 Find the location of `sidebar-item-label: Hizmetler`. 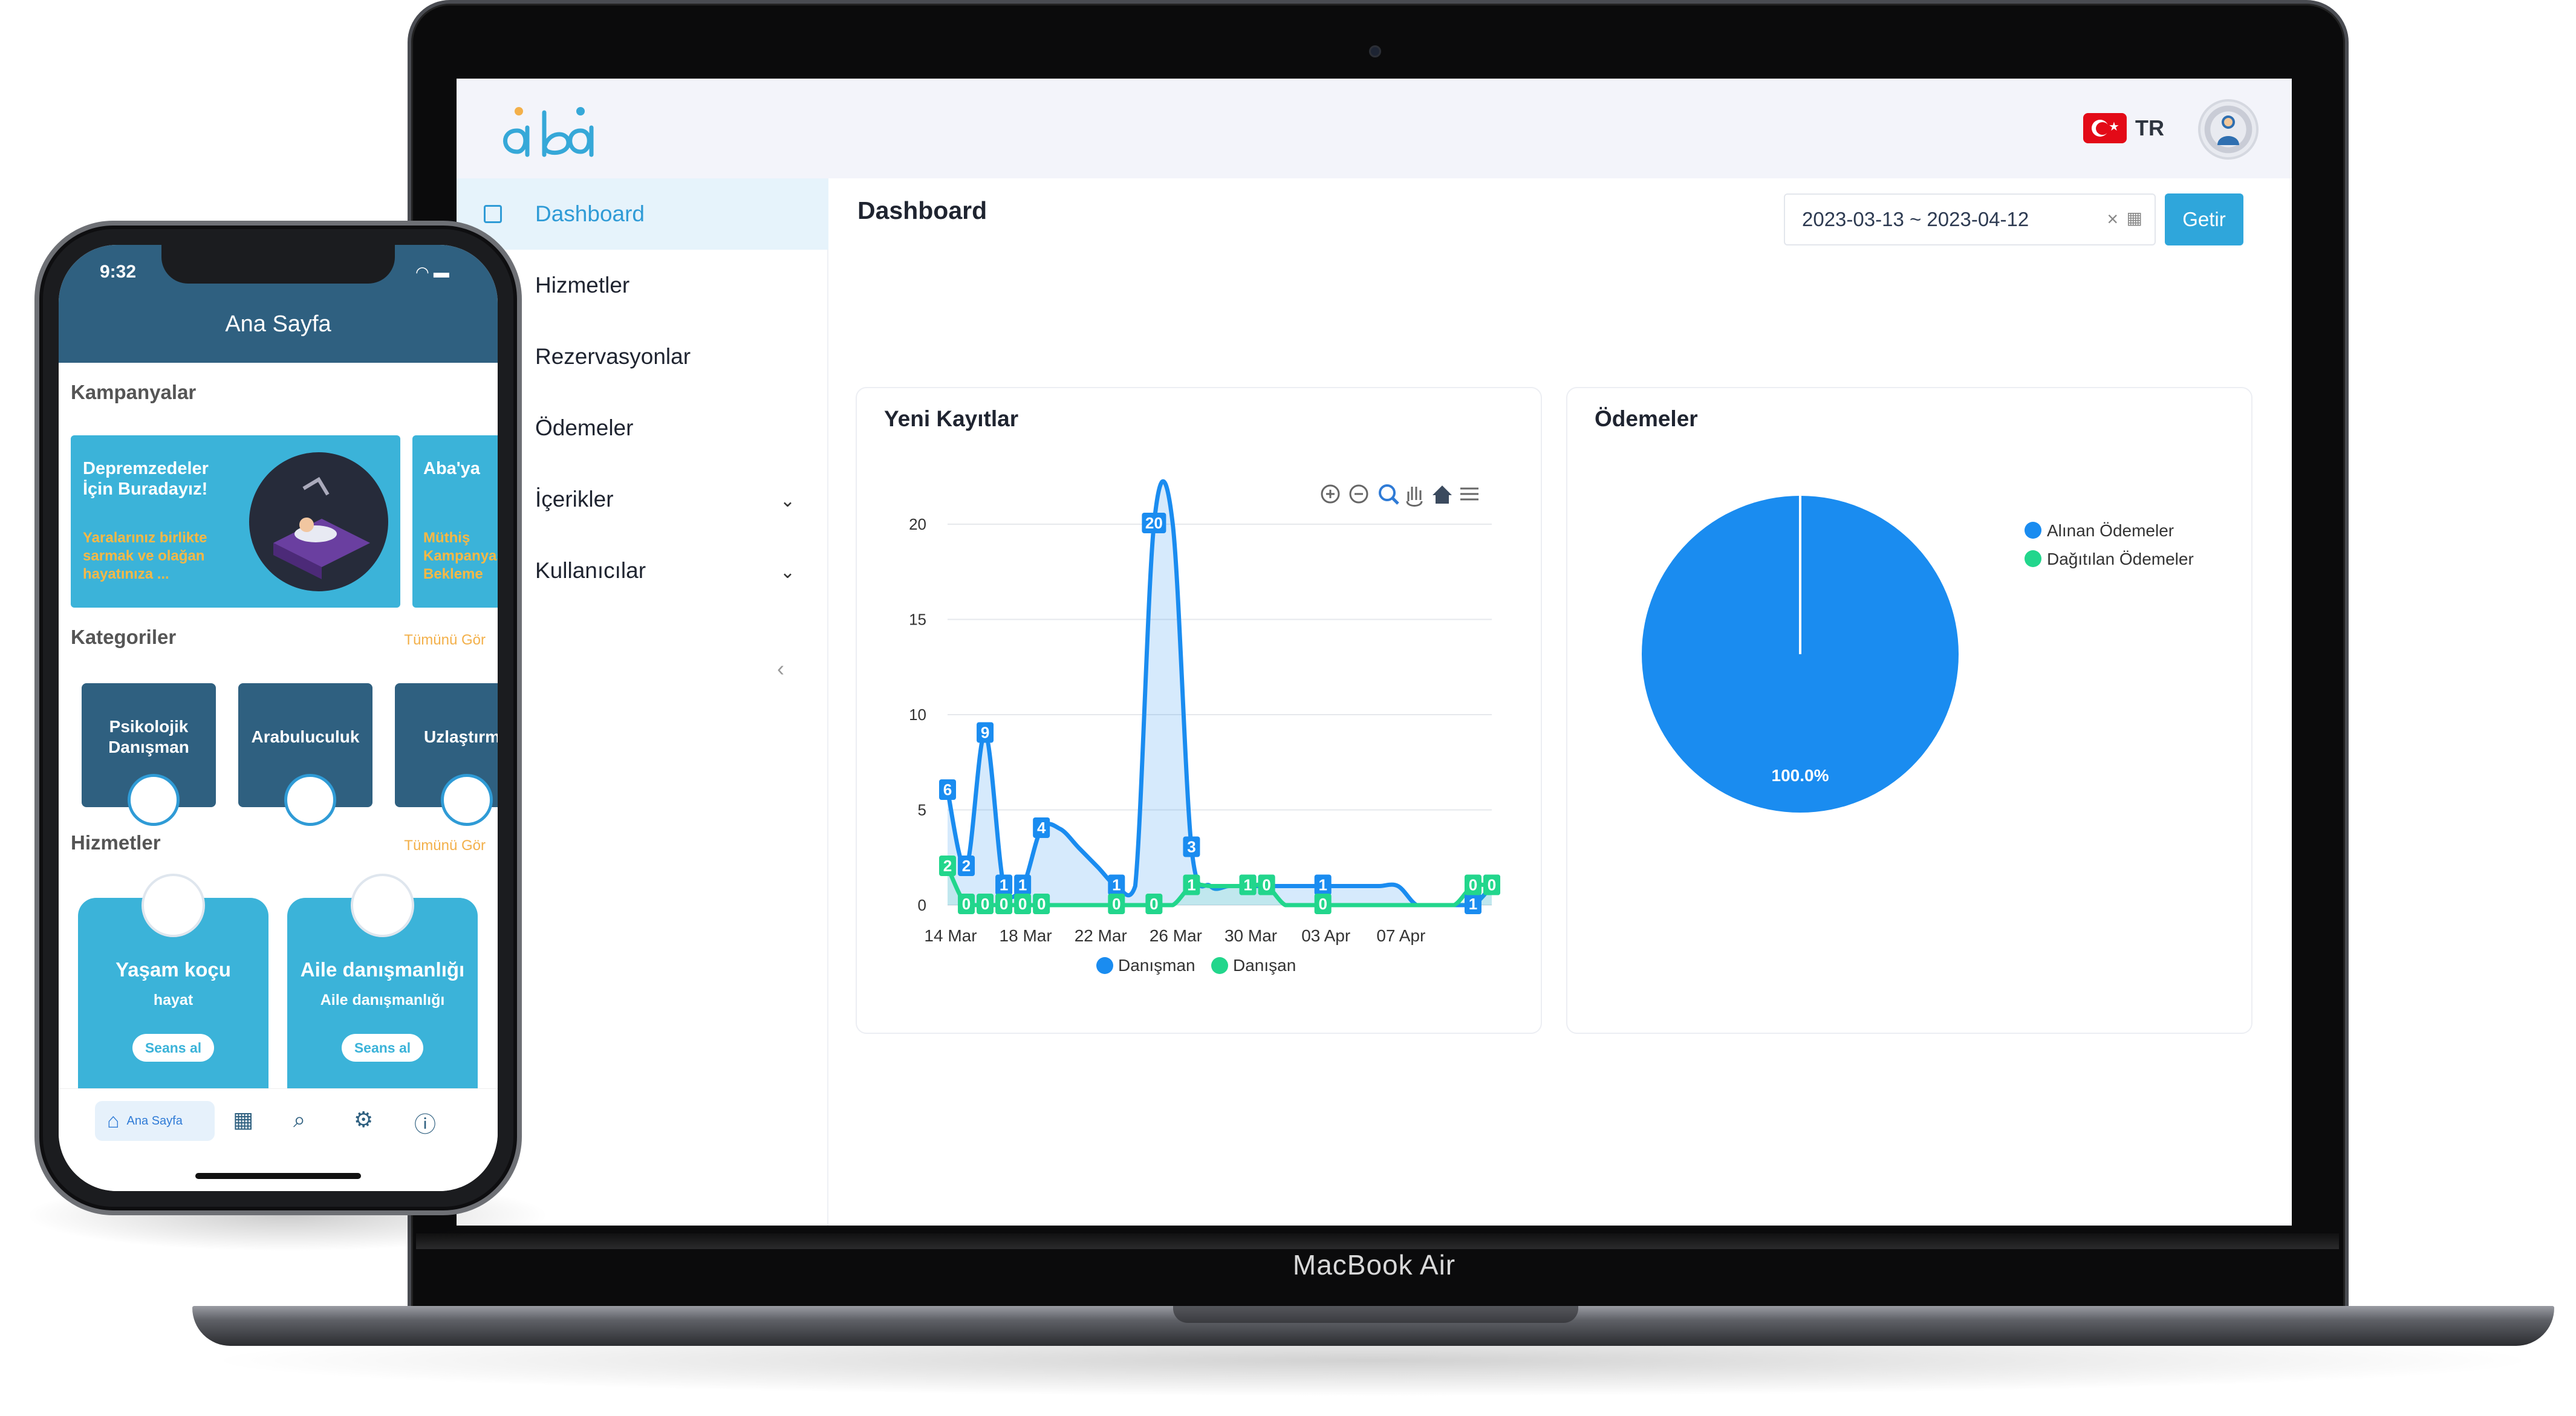

sidebar-item-label: Hizmetler is located at coordinates (582, 285).